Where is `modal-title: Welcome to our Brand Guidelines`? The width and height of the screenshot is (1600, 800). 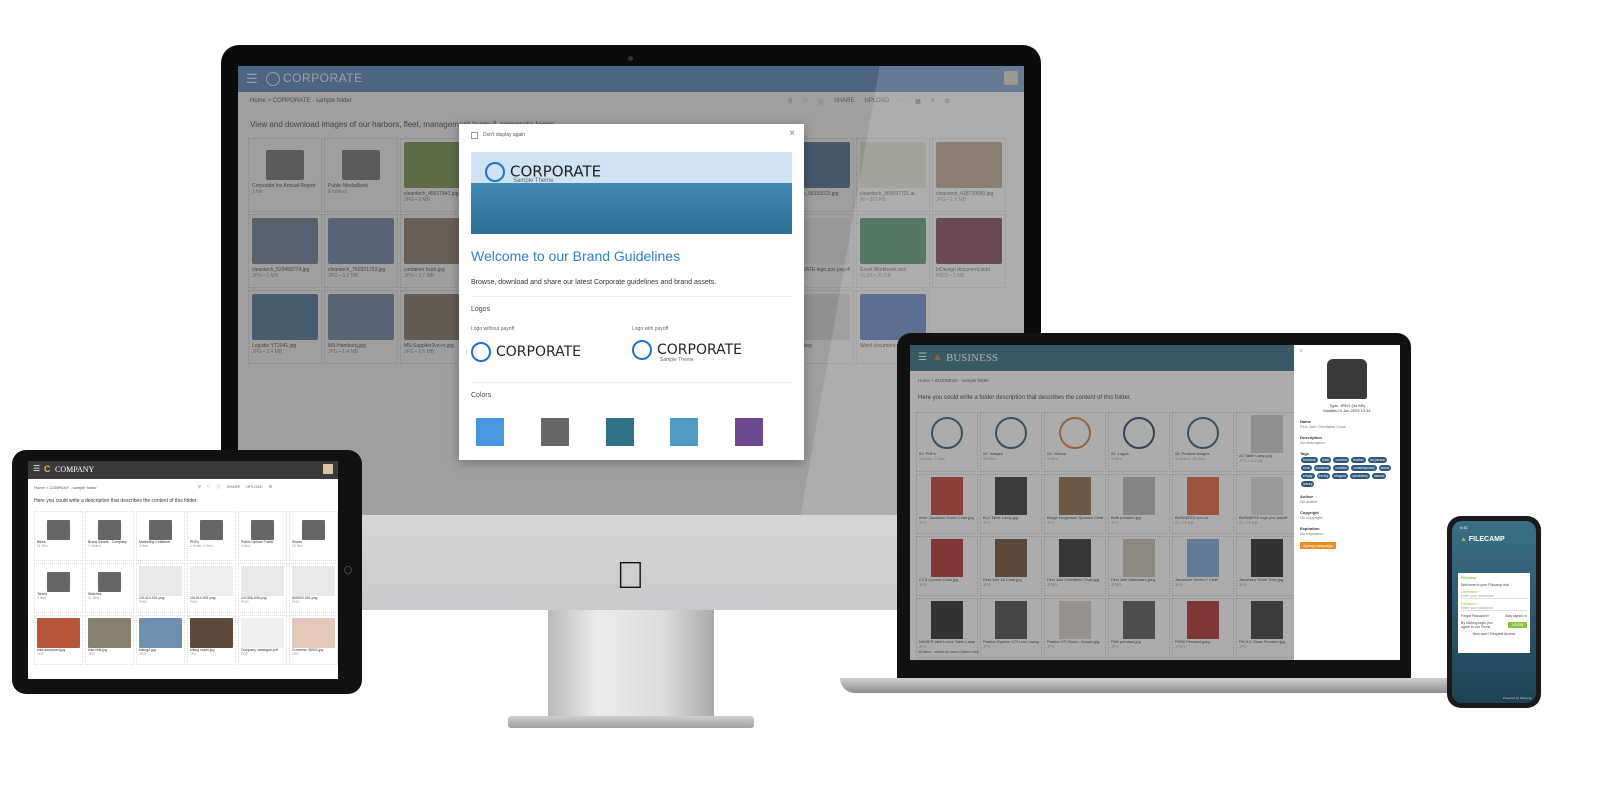 modal-title: Welcome to our Brand Guidelines is located at coordinates (576, 256).